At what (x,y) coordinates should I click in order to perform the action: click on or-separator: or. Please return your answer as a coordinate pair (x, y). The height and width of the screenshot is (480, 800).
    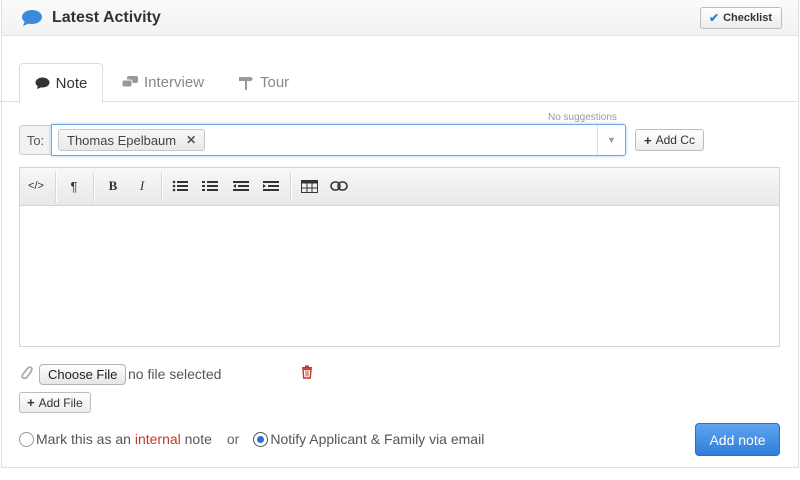
    Looking at the image, I should click on (233, 439).